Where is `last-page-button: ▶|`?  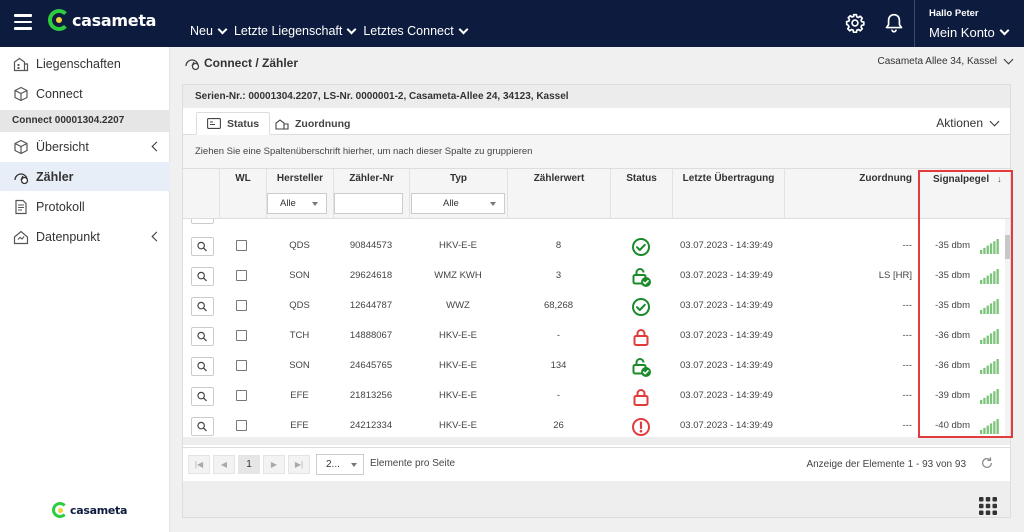 last-page-button: ▶| is located at coordinates (299, 464).